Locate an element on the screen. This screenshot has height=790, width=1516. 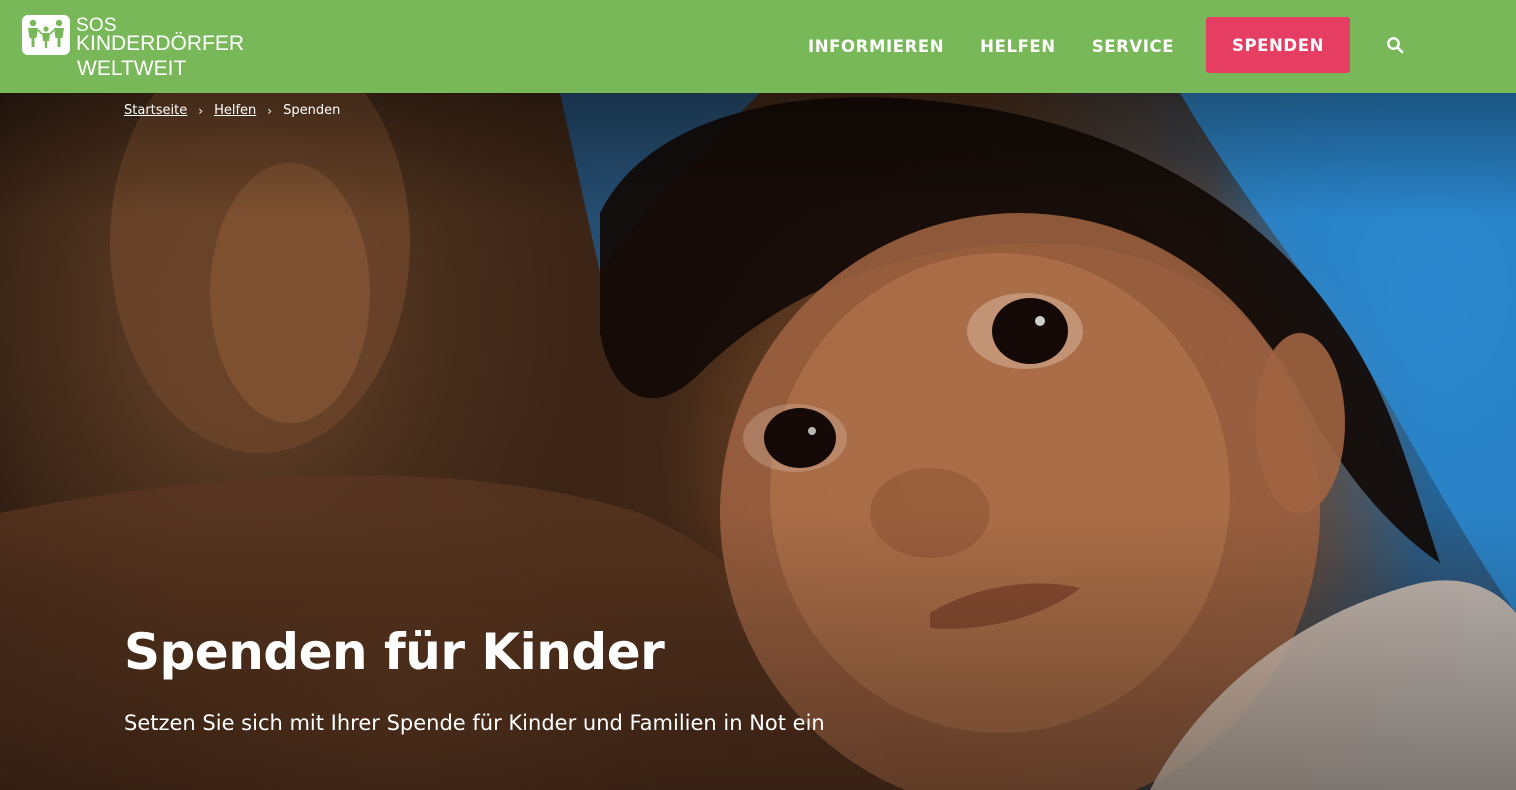
logo-wordmark: SOS KINDERDÖRFER WELTWEIT is located at coordinates (160, 47).